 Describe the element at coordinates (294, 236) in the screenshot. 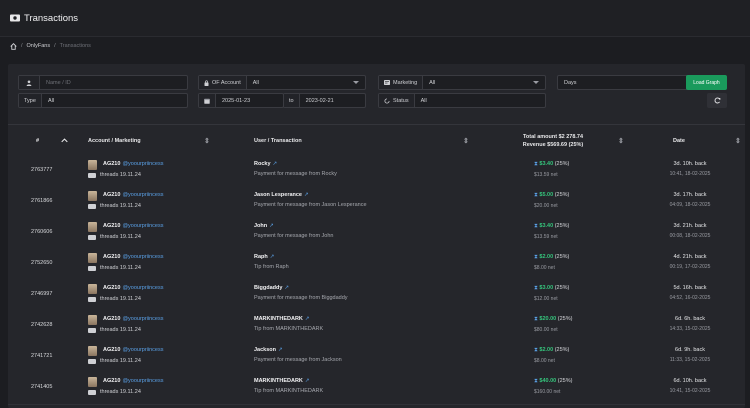

I see `transaction-description: Payment for message from John` at that location.